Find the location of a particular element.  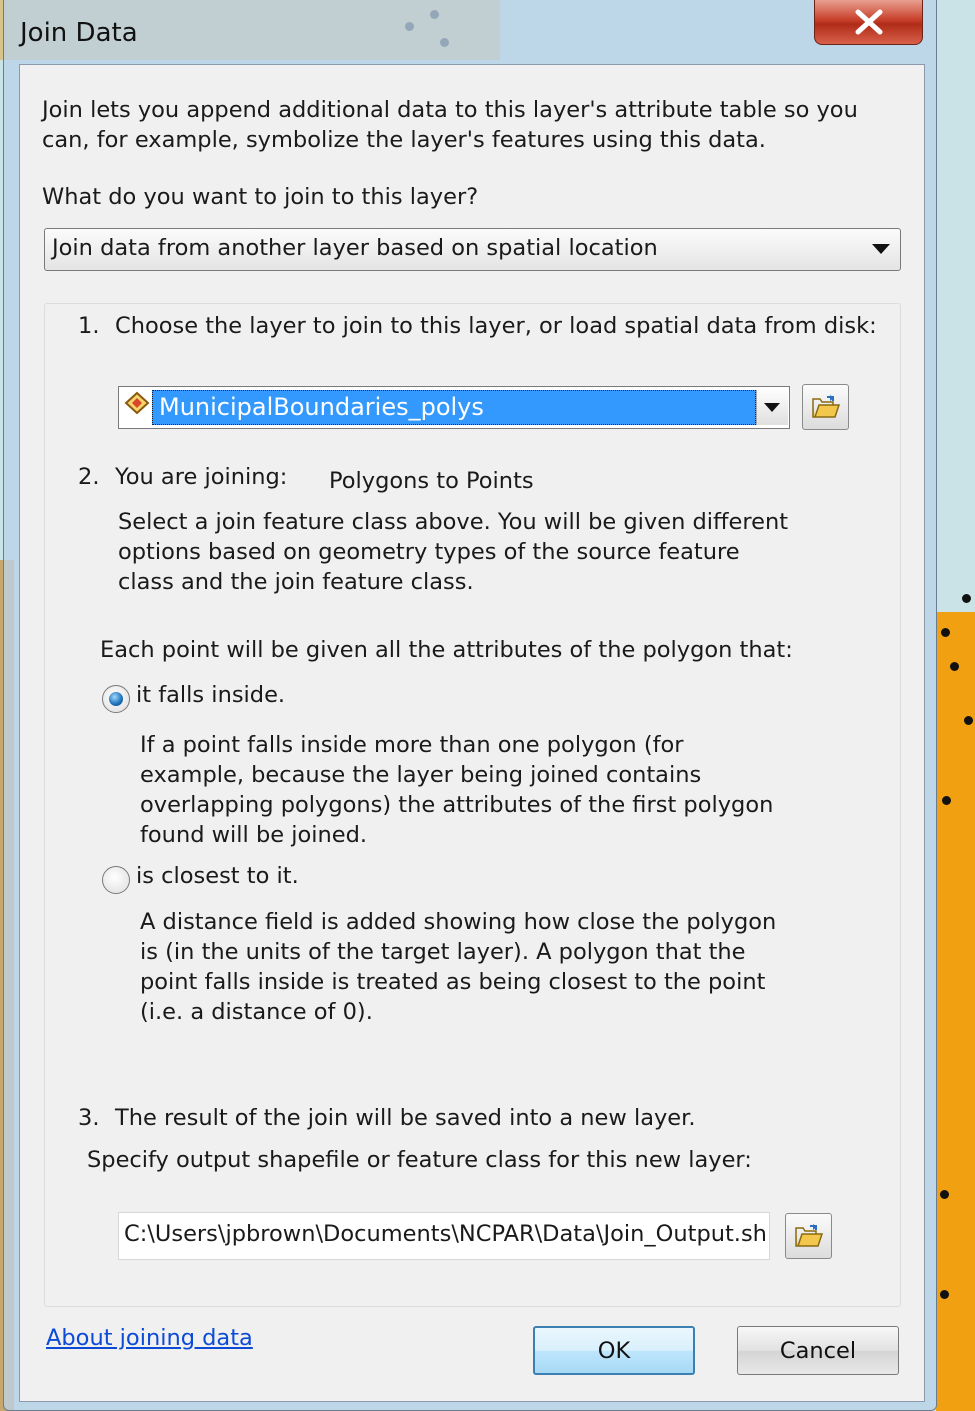

about-joining-link: About joining data is located at coordinates (149, 1338).